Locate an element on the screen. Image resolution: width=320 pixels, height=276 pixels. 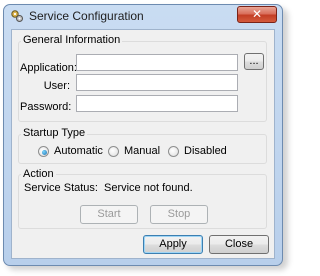
action-title: Action is located at coordinates (38, 174).